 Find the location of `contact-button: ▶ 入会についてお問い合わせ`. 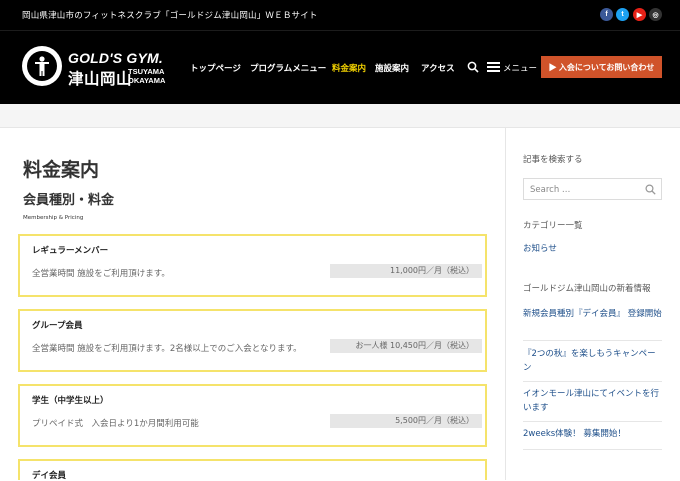

contact-button: ▶ 入会についてお問い合わせ is located at coordinates (601, 67).